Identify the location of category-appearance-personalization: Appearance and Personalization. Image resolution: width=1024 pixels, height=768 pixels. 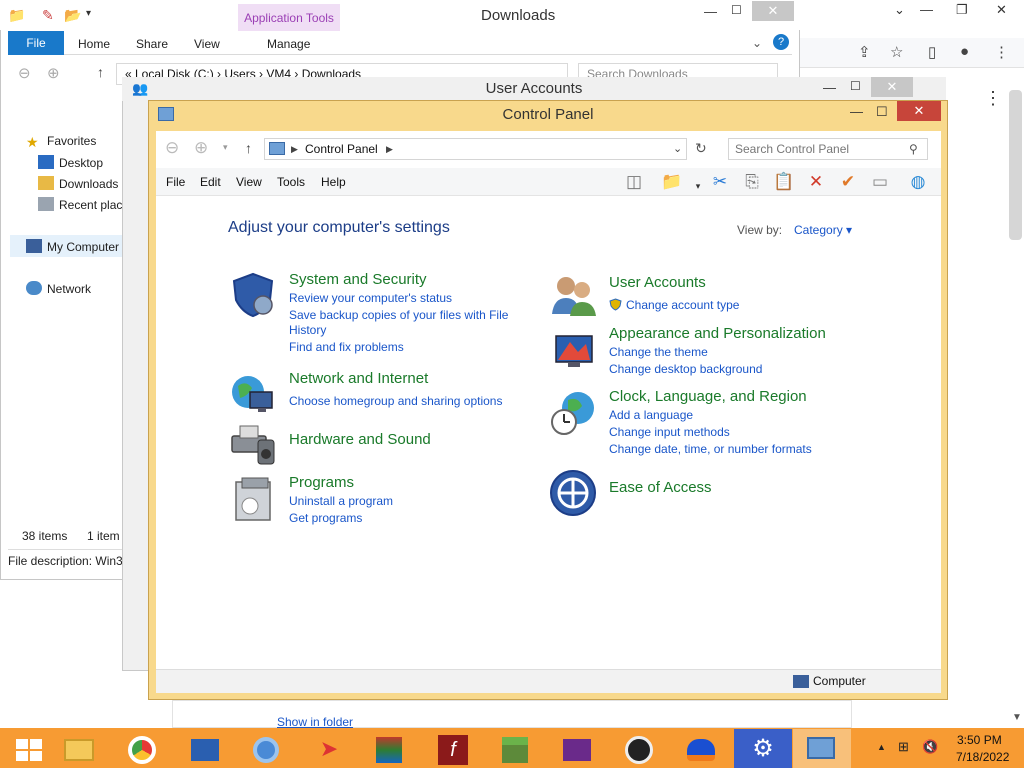
(717, 333).